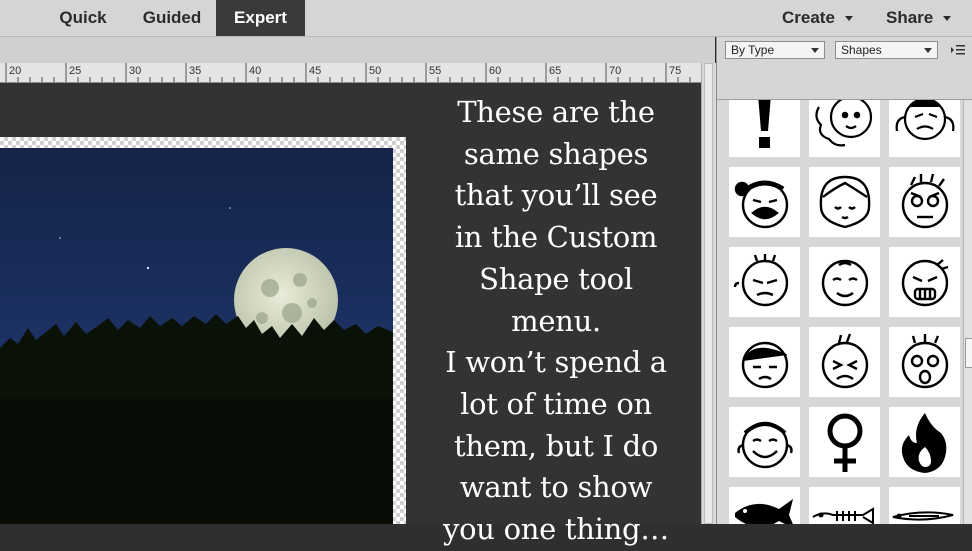 This screenshot has height=551, width=972. What do you see at coordinates (260, 18) in the screenshot?
I see `tab-expert: Expert` at bounding box center [260, 18].